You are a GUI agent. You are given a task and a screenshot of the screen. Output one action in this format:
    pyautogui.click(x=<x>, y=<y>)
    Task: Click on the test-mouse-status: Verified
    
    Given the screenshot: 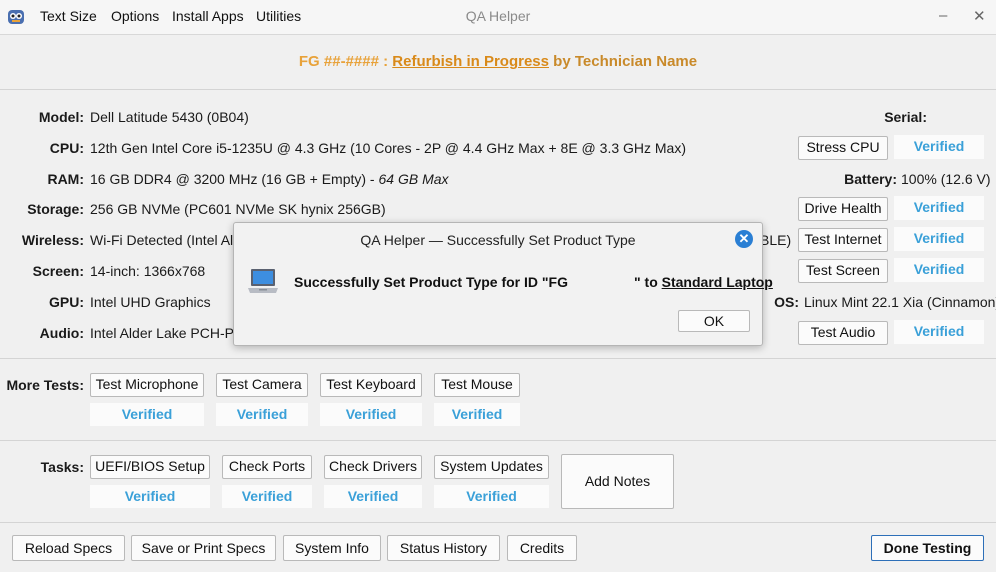 What is the action you would take?
    pyautogui.click(x=477, y=414)
    